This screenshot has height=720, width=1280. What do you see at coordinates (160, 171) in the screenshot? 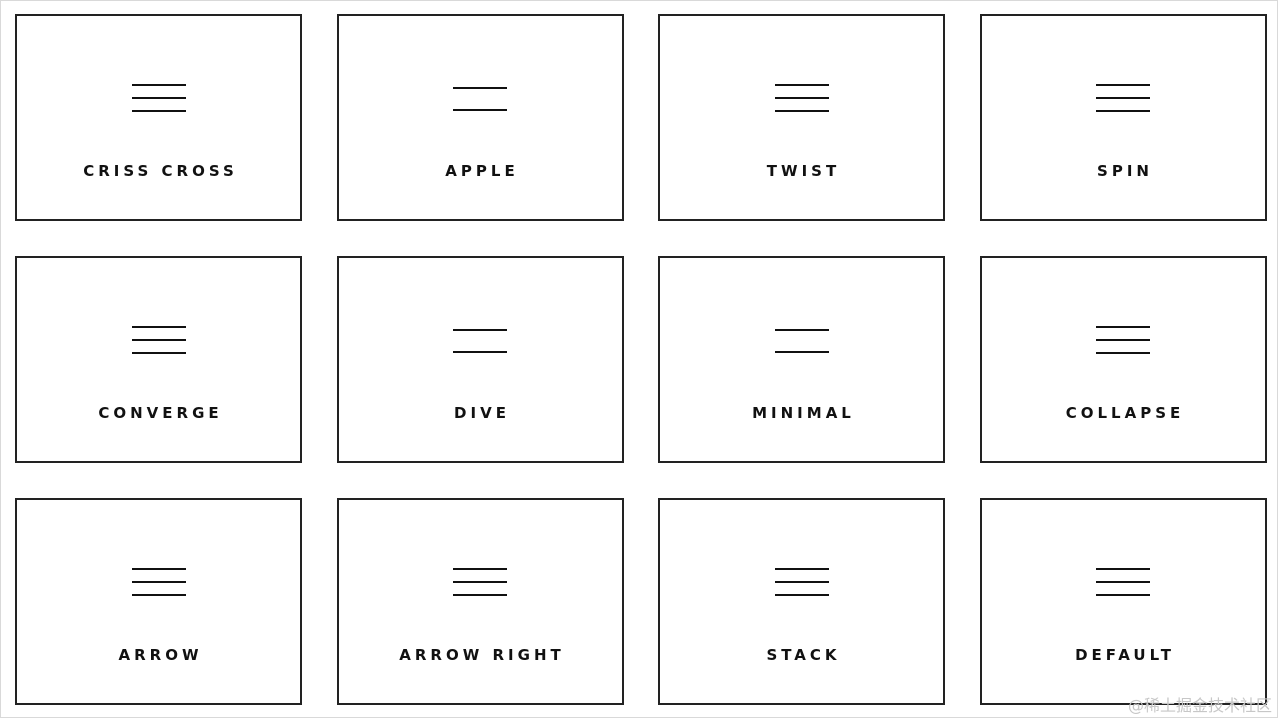
I see `card-label: CRISS CROSS` at bounding box center [160, 171].